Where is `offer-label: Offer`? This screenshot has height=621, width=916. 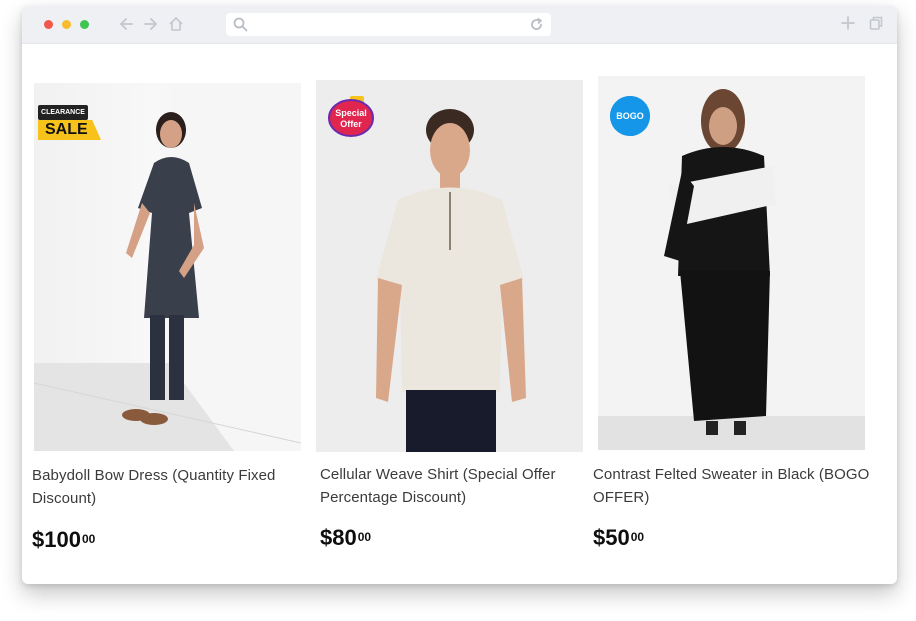
offer-label: Offer is located at coordinates (351, 124).